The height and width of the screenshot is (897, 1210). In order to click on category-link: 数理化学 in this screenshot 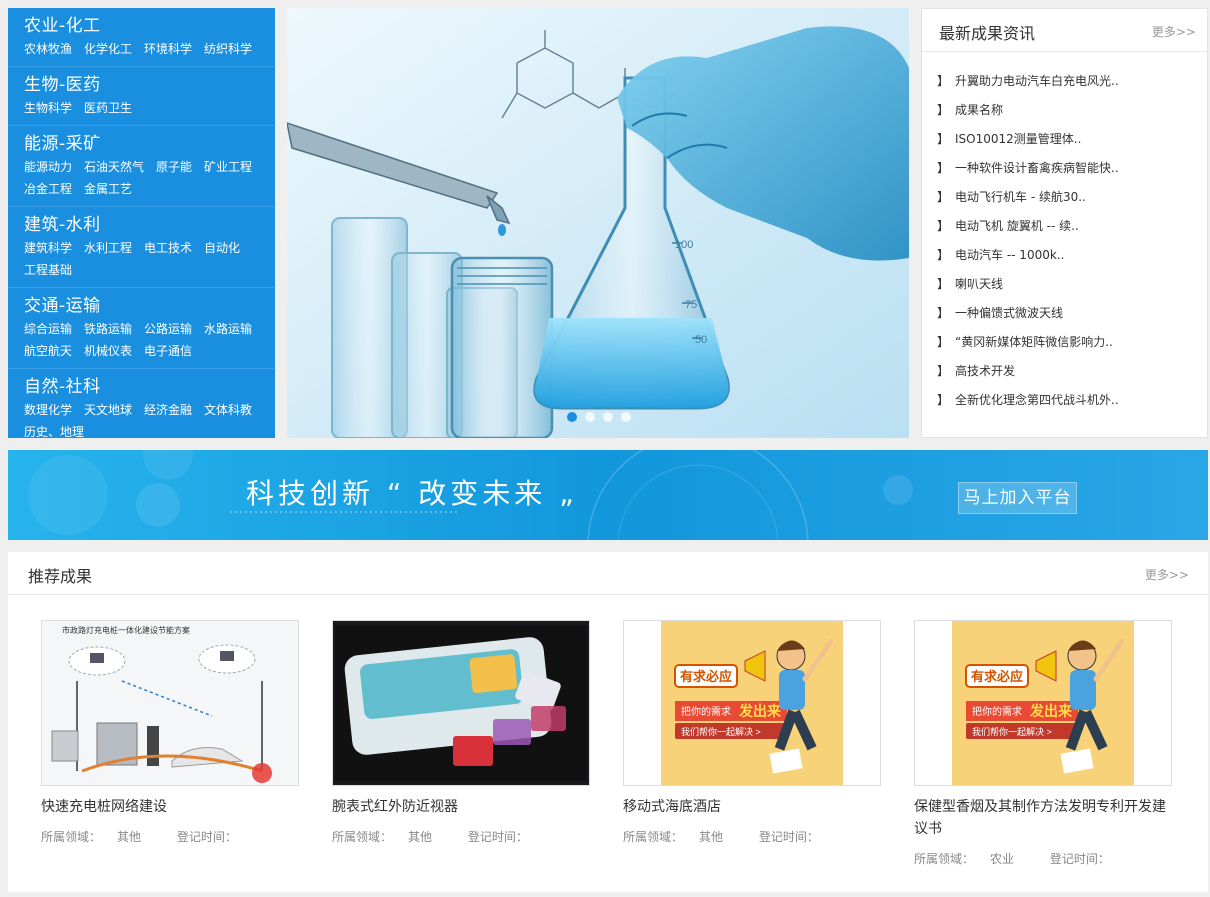, I will do `click(48, 410)`.